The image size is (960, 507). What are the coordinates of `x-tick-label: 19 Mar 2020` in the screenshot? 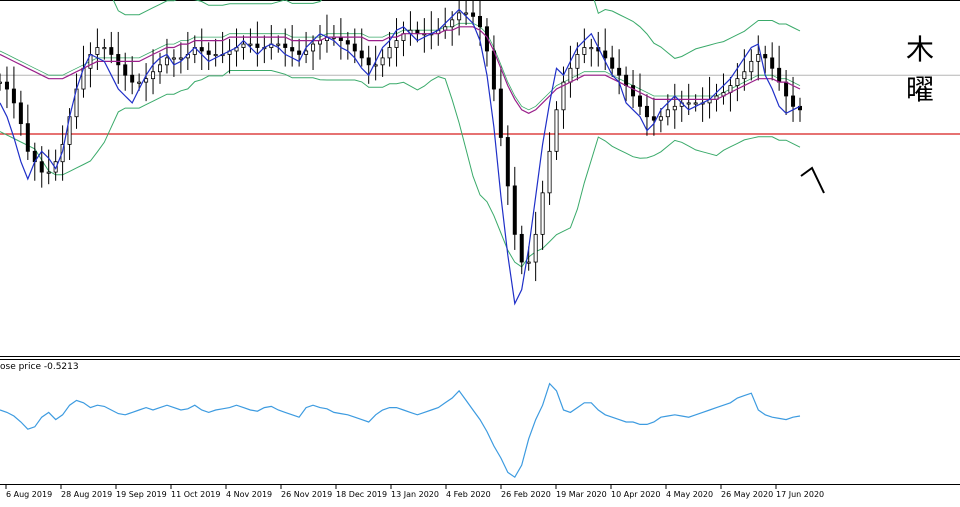 It's located at (581, 494).